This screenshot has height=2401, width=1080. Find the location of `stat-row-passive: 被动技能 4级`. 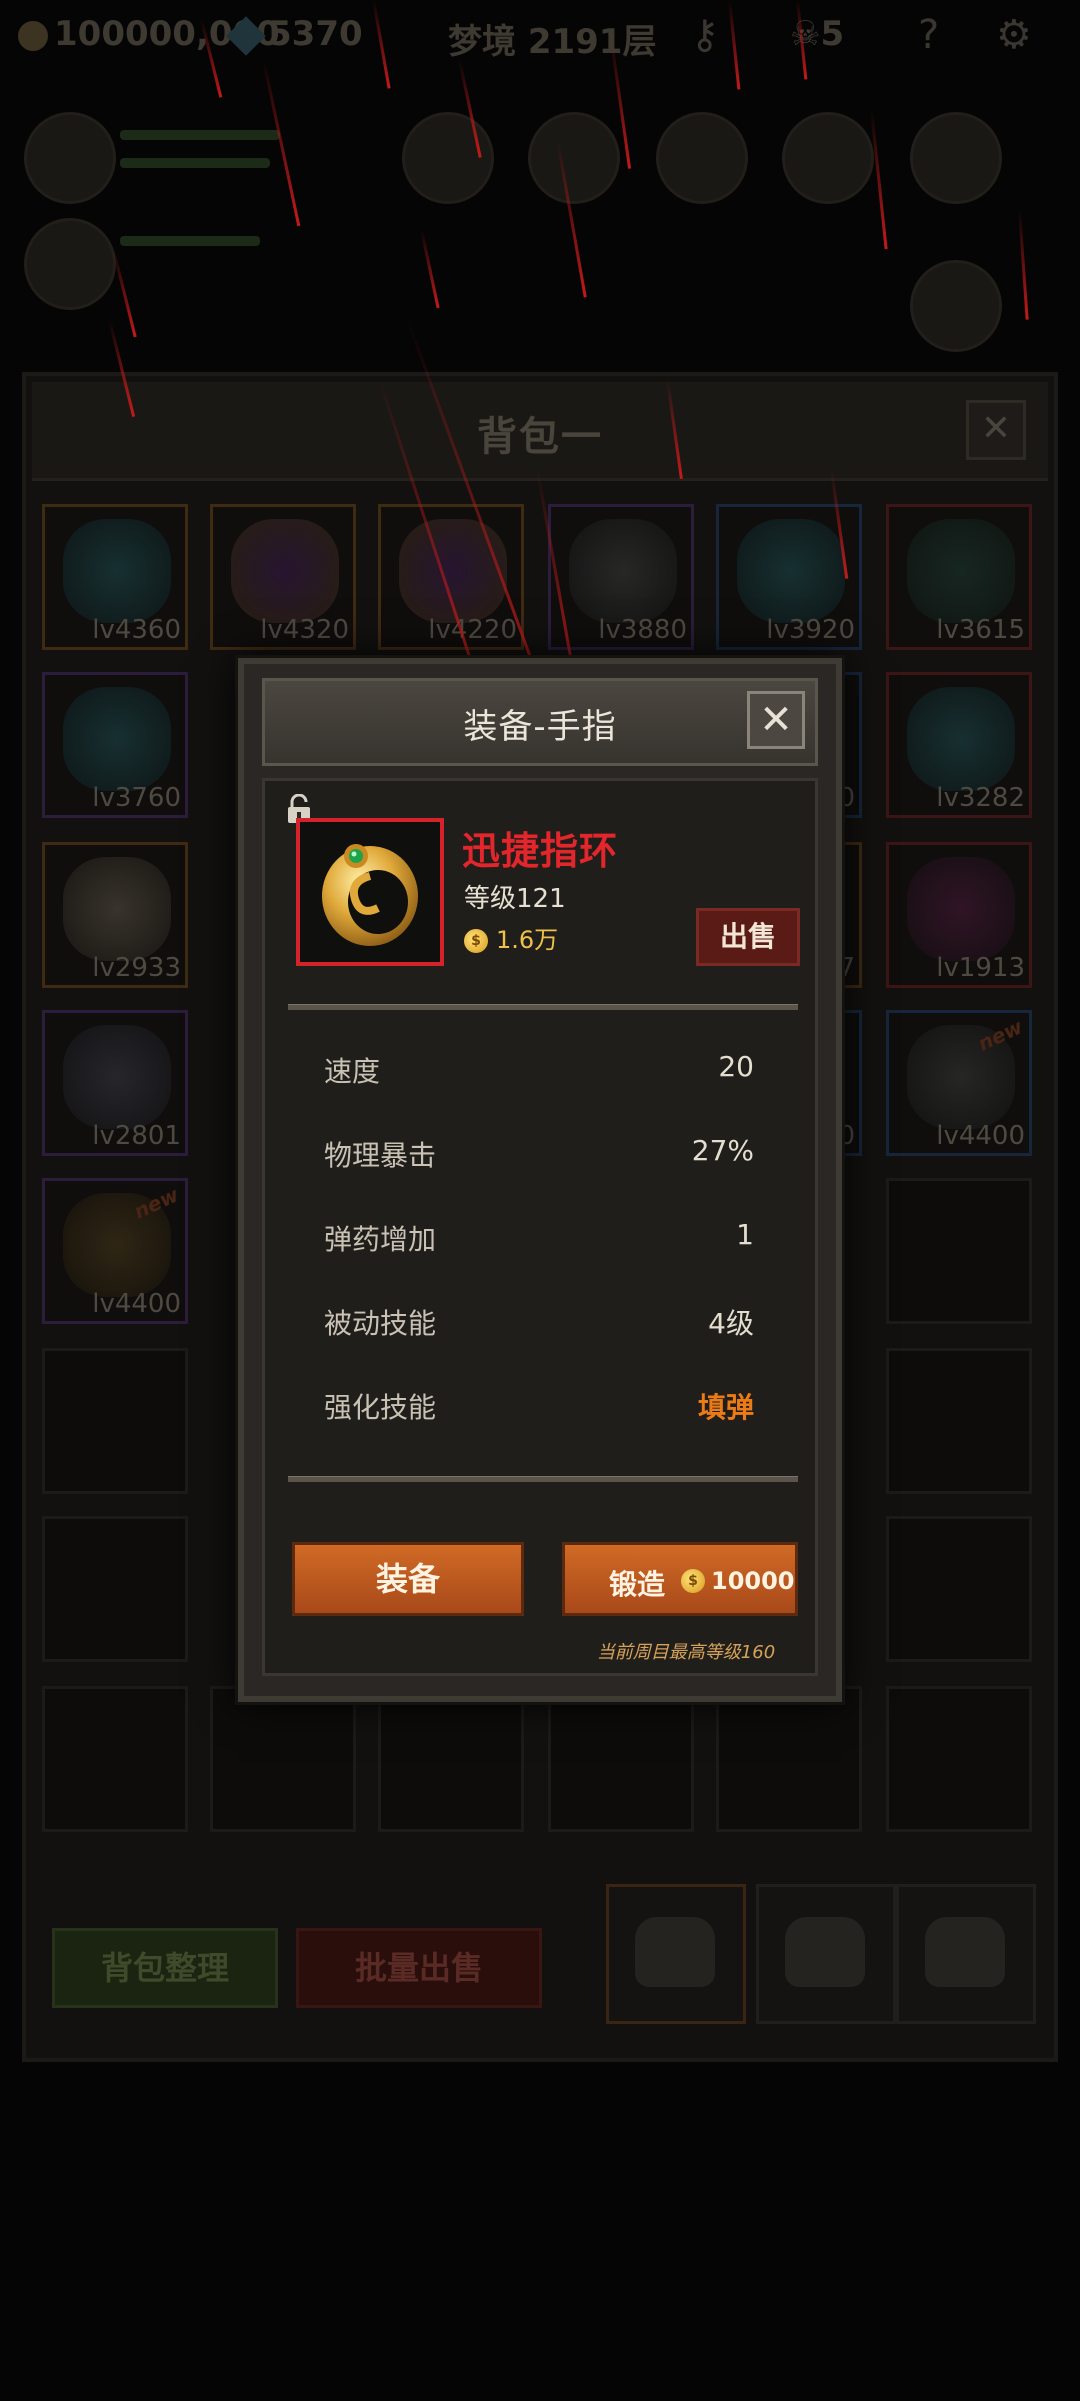

stat-row-passive: 被动技能 4级 is located at coordinates (539, 1322).